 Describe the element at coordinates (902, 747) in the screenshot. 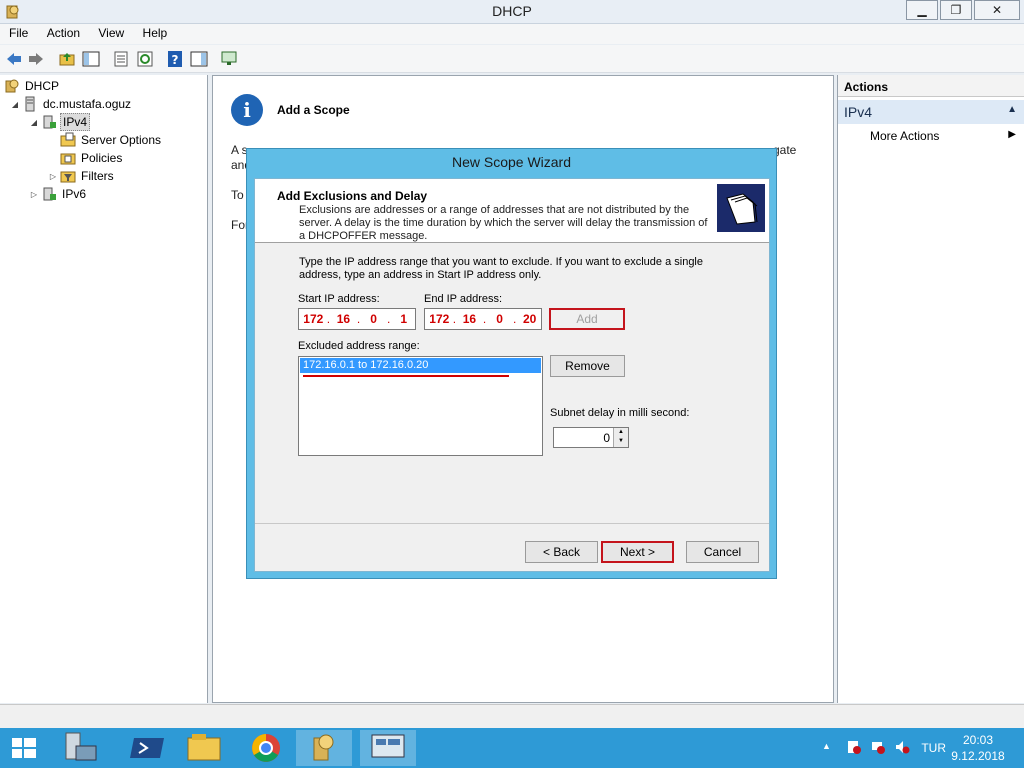

I see `volume-muted-icon` at that location.